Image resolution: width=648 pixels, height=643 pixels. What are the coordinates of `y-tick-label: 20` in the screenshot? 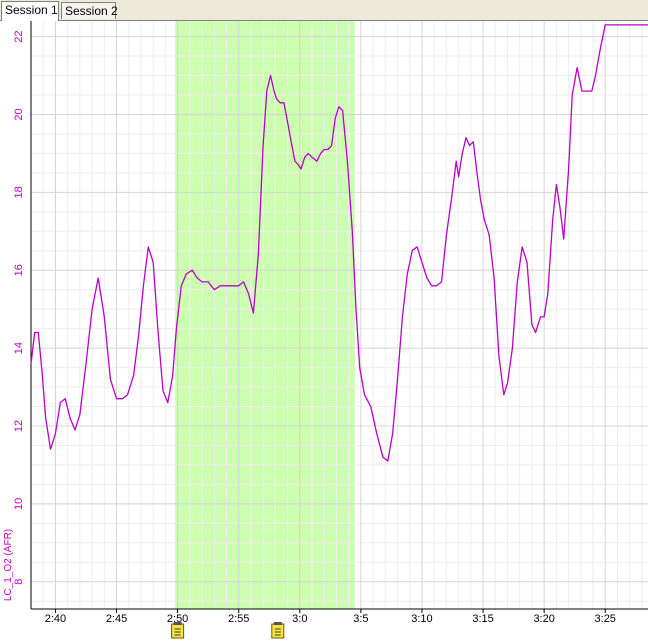 It's located at (19, 114).